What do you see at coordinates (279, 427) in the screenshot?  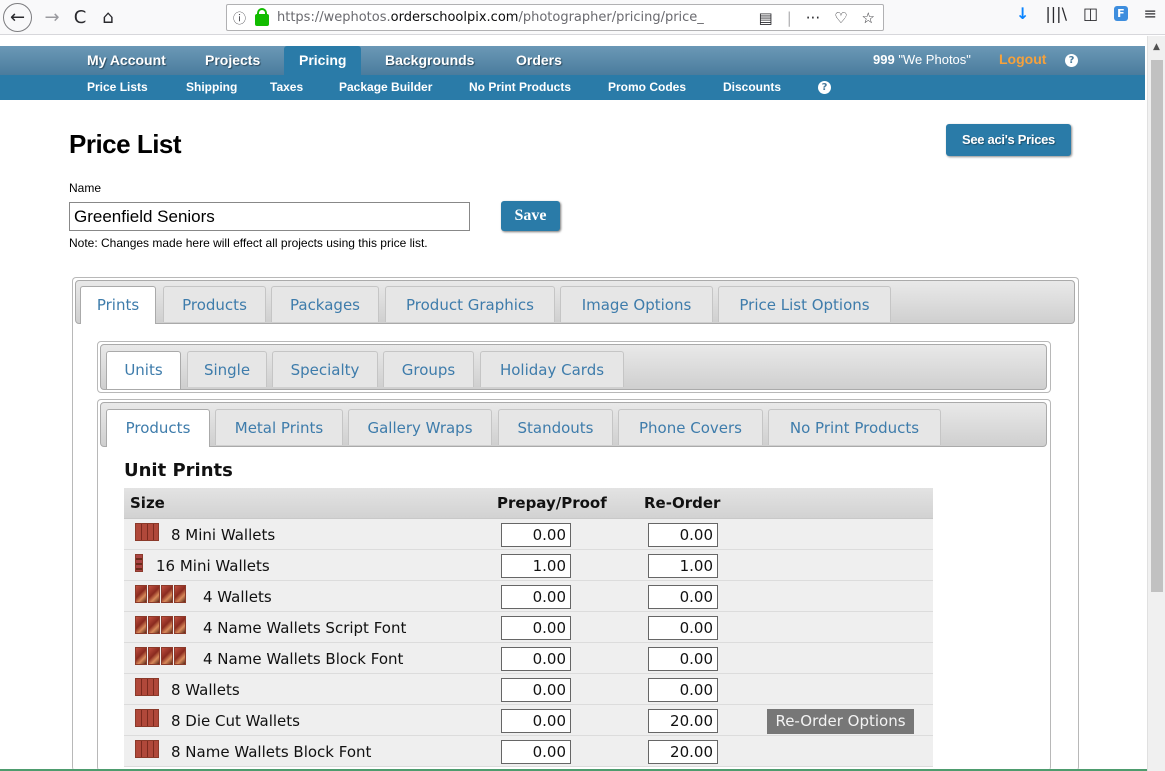 I see `tab-metal-prints: Metal Prints` at bounding box center [279, 427].